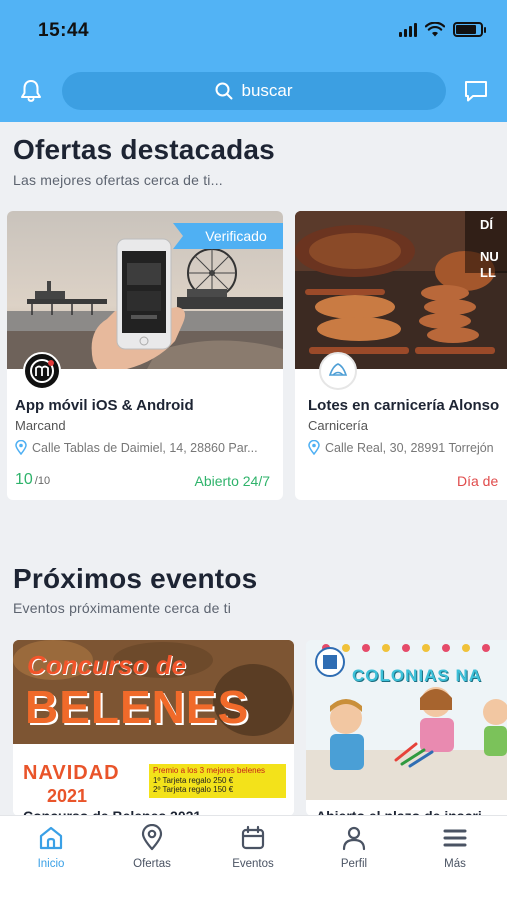  What do you see at coordinates (209, 770) in the screenshot?
I see `prize-heading: Premio a los 3 mejores belenes` at bounding box center [209, 770].